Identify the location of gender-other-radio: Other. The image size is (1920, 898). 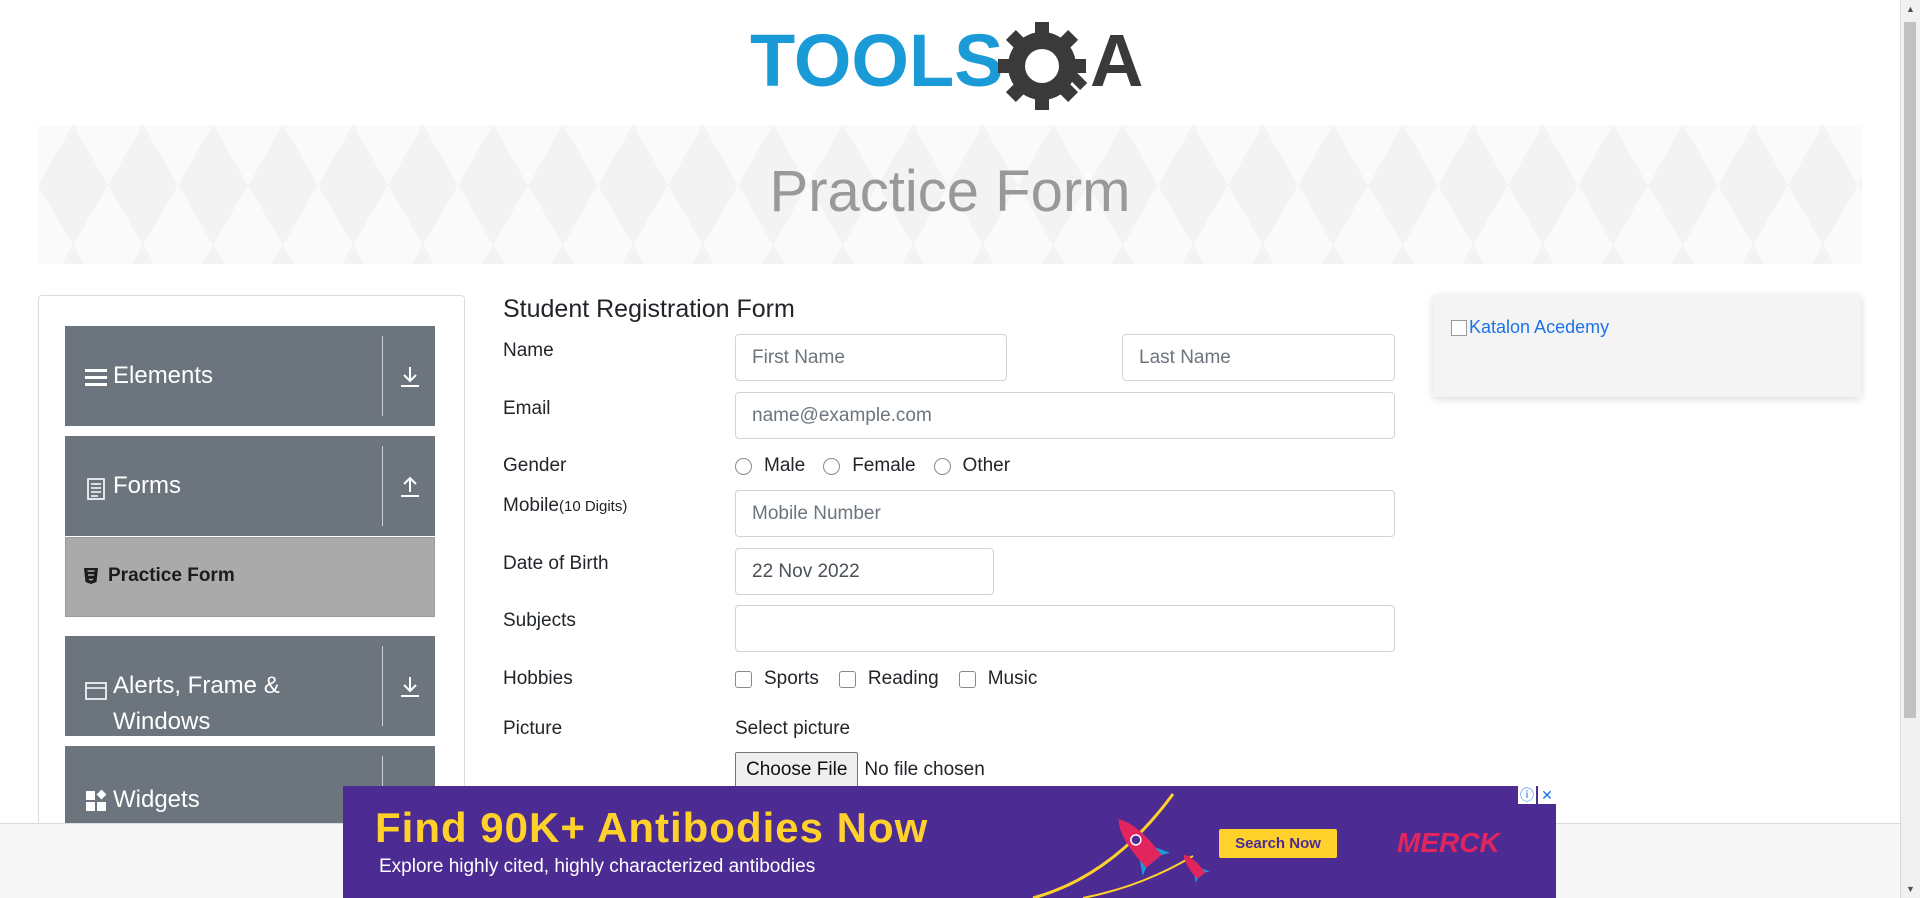
(972, 466).